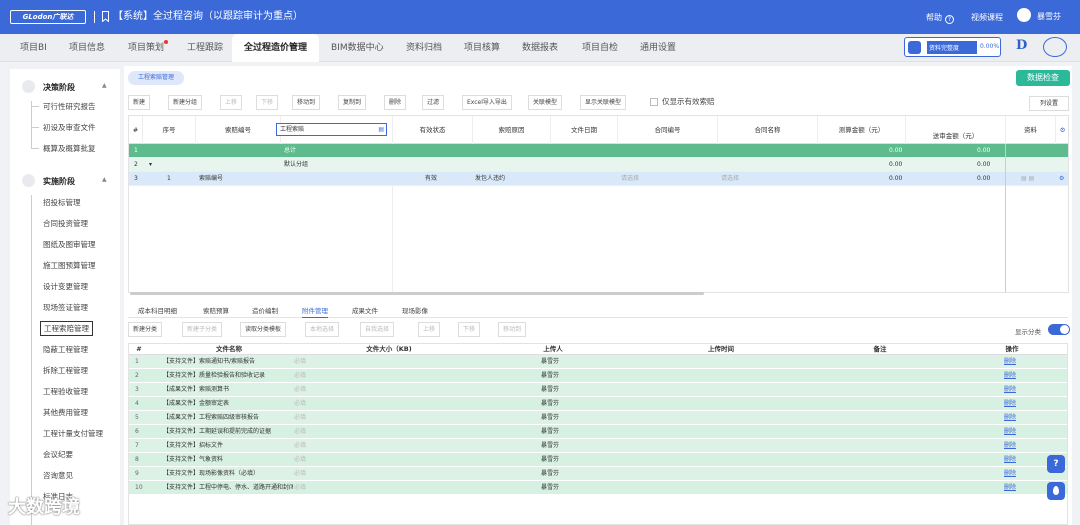  I want to click on cell-filename: 【支持文件】现场影像资料（必填）, so click(228, 474).